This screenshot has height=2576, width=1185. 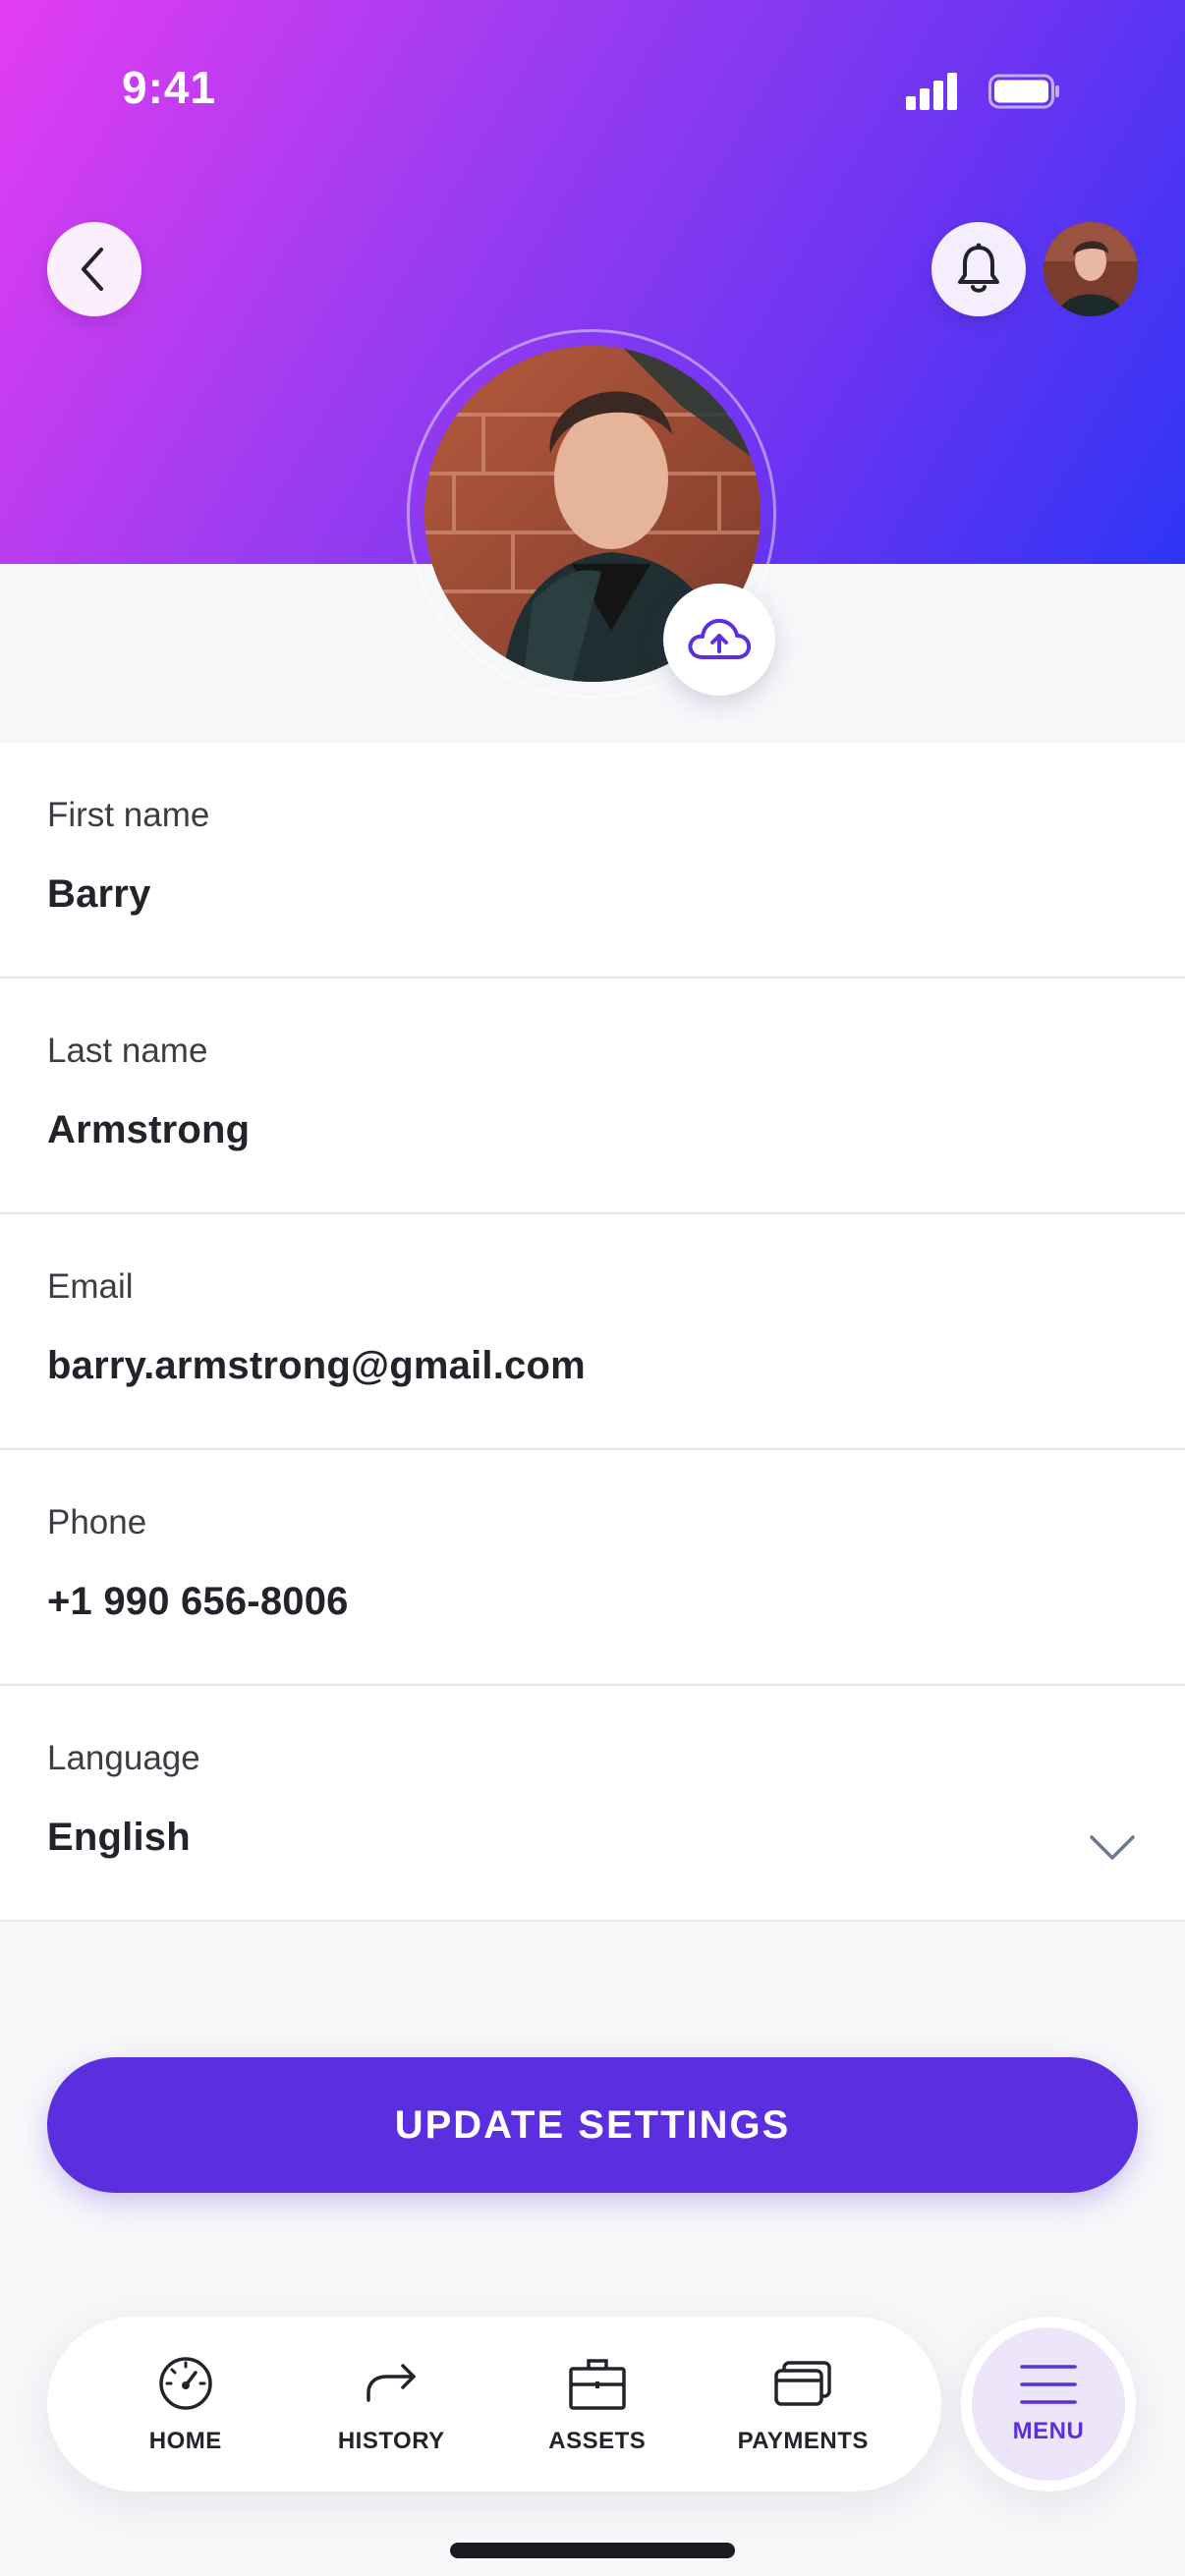 I want to click on last-name-field: Last name Armstrong, so click(x=592, y=1096).